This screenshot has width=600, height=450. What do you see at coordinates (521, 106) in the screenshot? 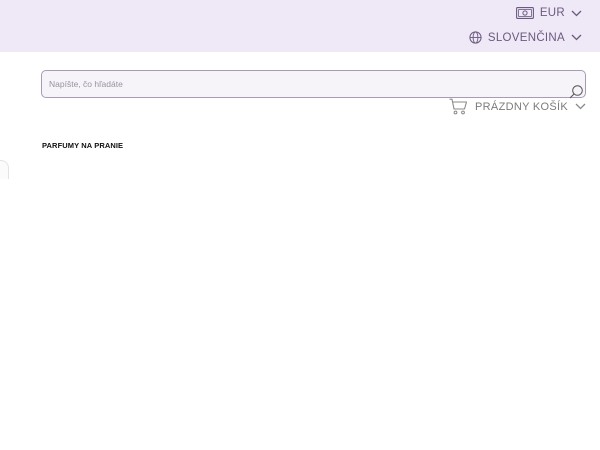
I see `cart-label: PRÁZDNY KOŠÍK` at bounding box center [521, 106].